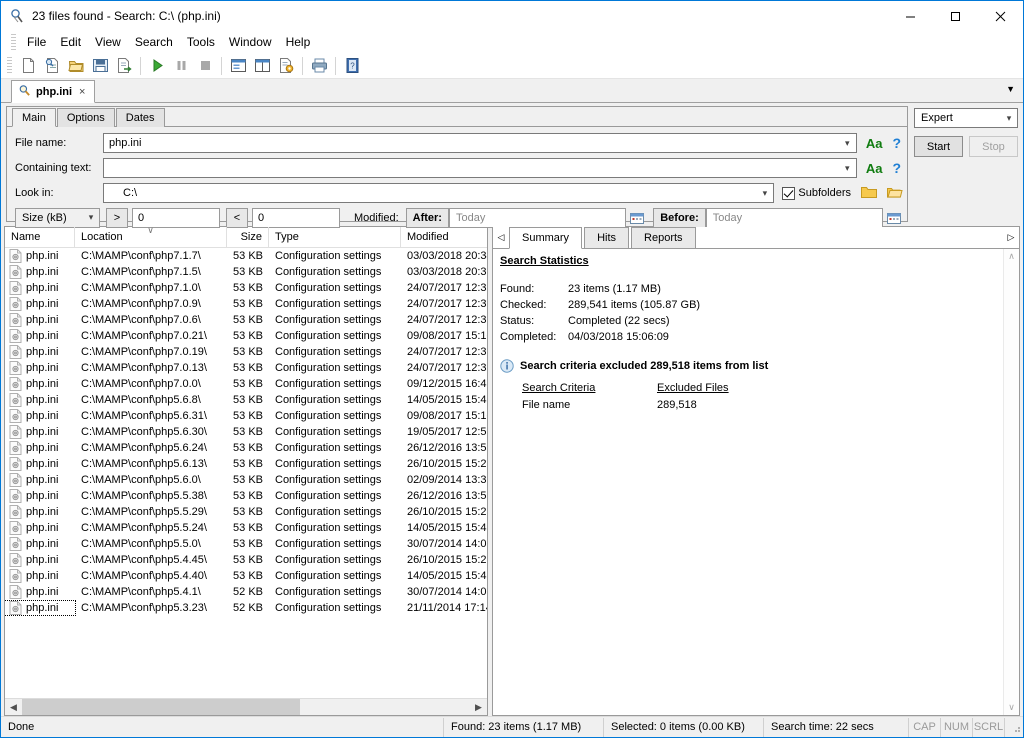 The width and height of the screenshot is (1024, 738). Describe the element at coordinates (40, 237) in the screenshot. I see `results-column-header-name: Name` at that location.